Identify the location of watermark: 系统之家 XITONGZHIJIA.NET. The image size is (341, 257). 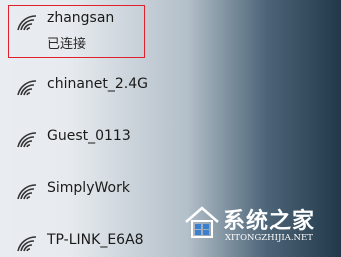
(258, 225).